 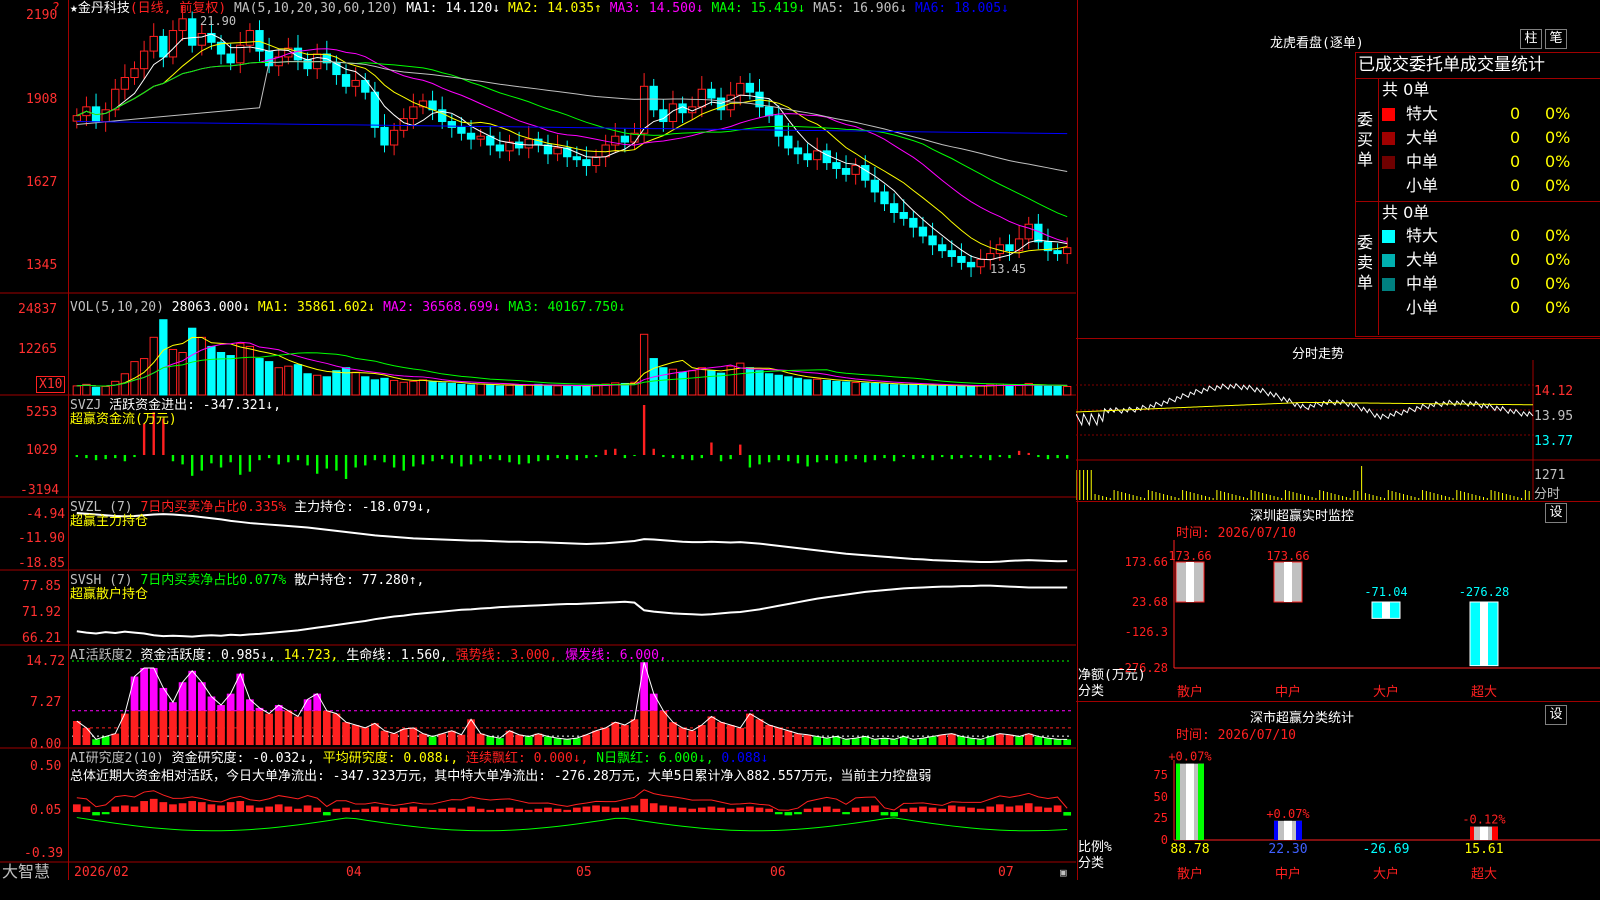 What do you see at coordinates (1422, 283) in the screenshot?
I see `order-type-label: 中单` at bounding box center [1422, 283].